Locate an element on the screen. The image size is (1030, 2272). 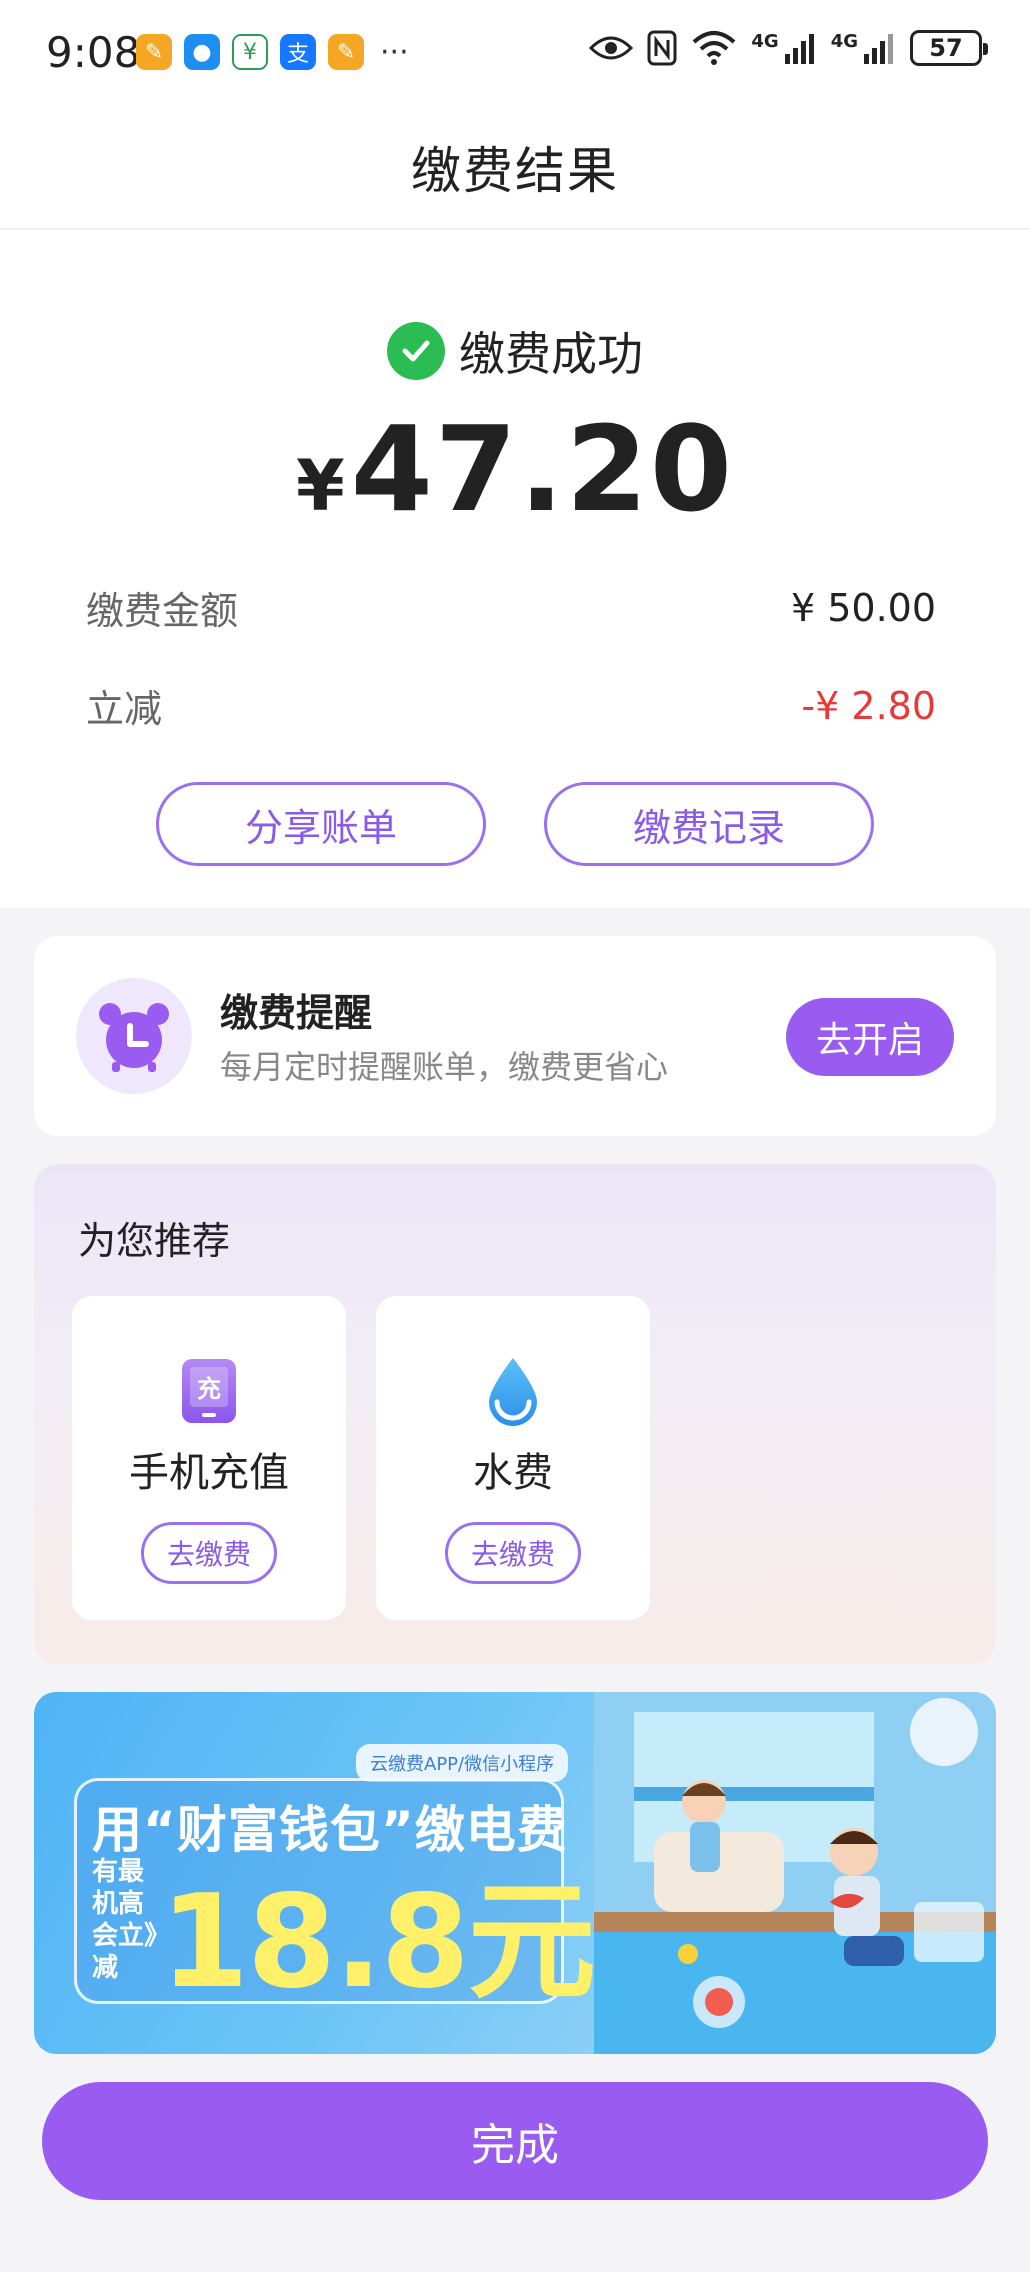
discount-value: -¥ 2.80 is located at coordinates (868, 705).